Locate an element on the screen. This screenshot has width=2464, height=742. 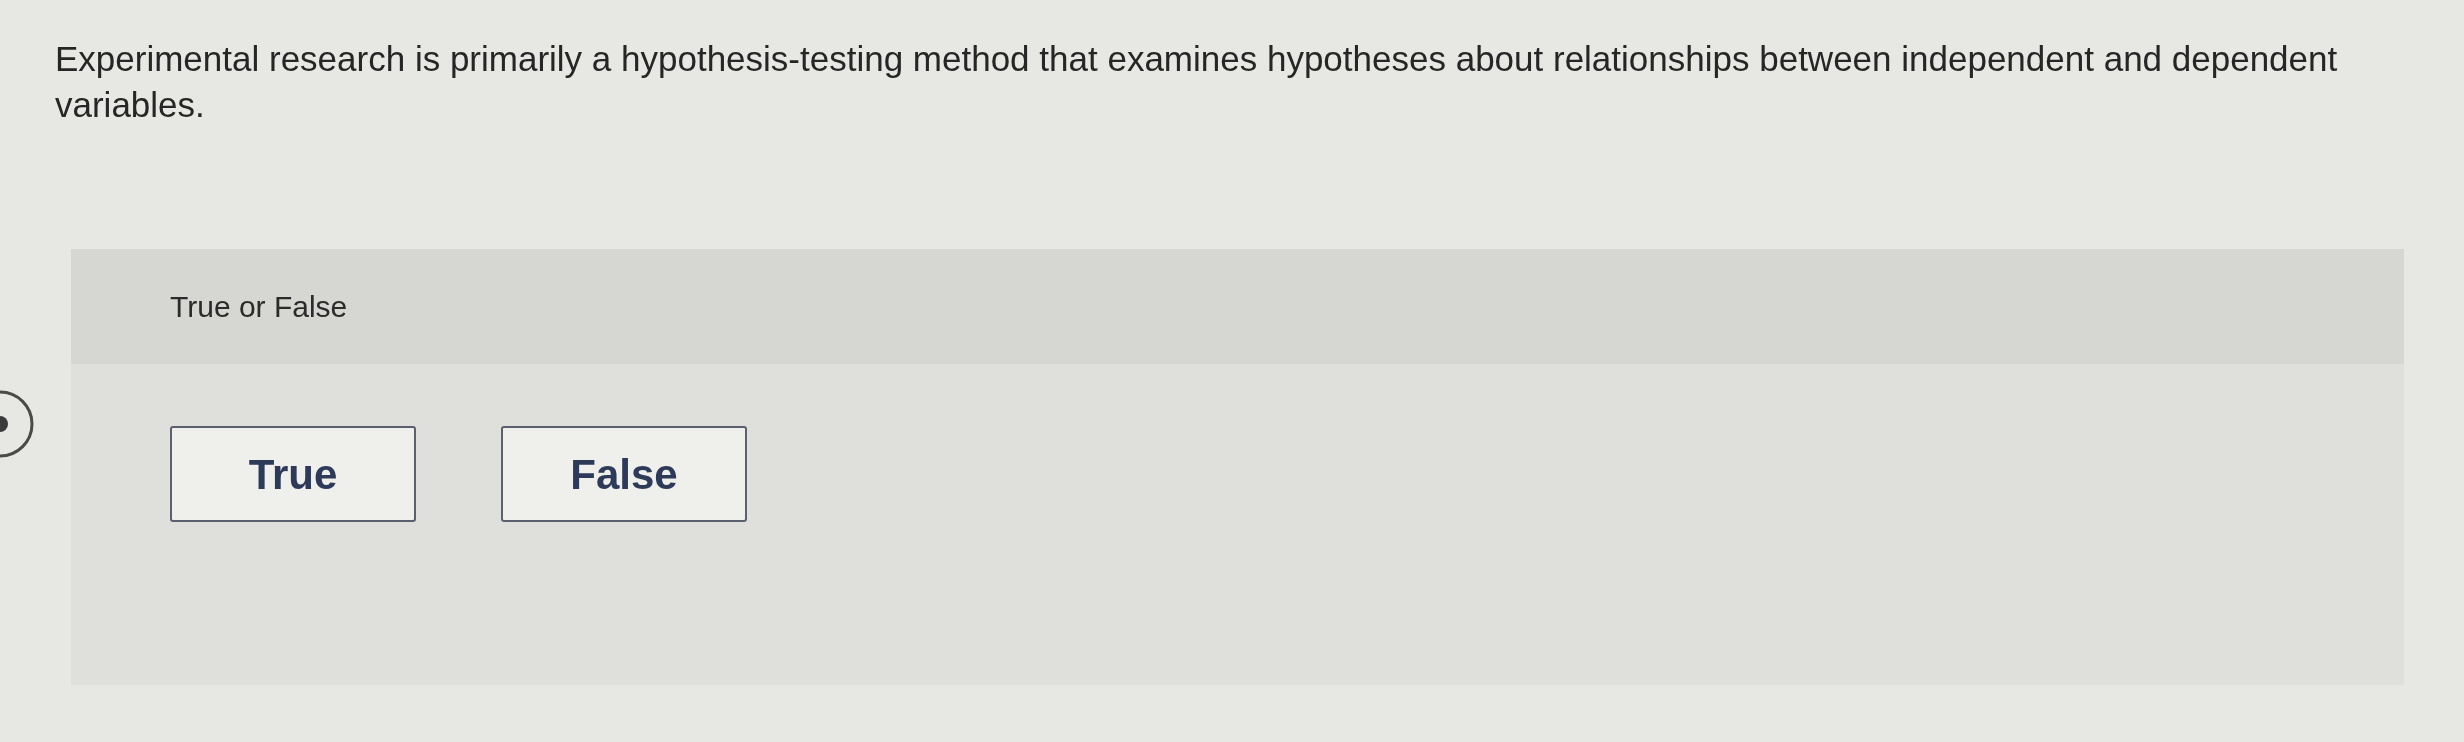
circle-icon is located at coordinates (18, 424).